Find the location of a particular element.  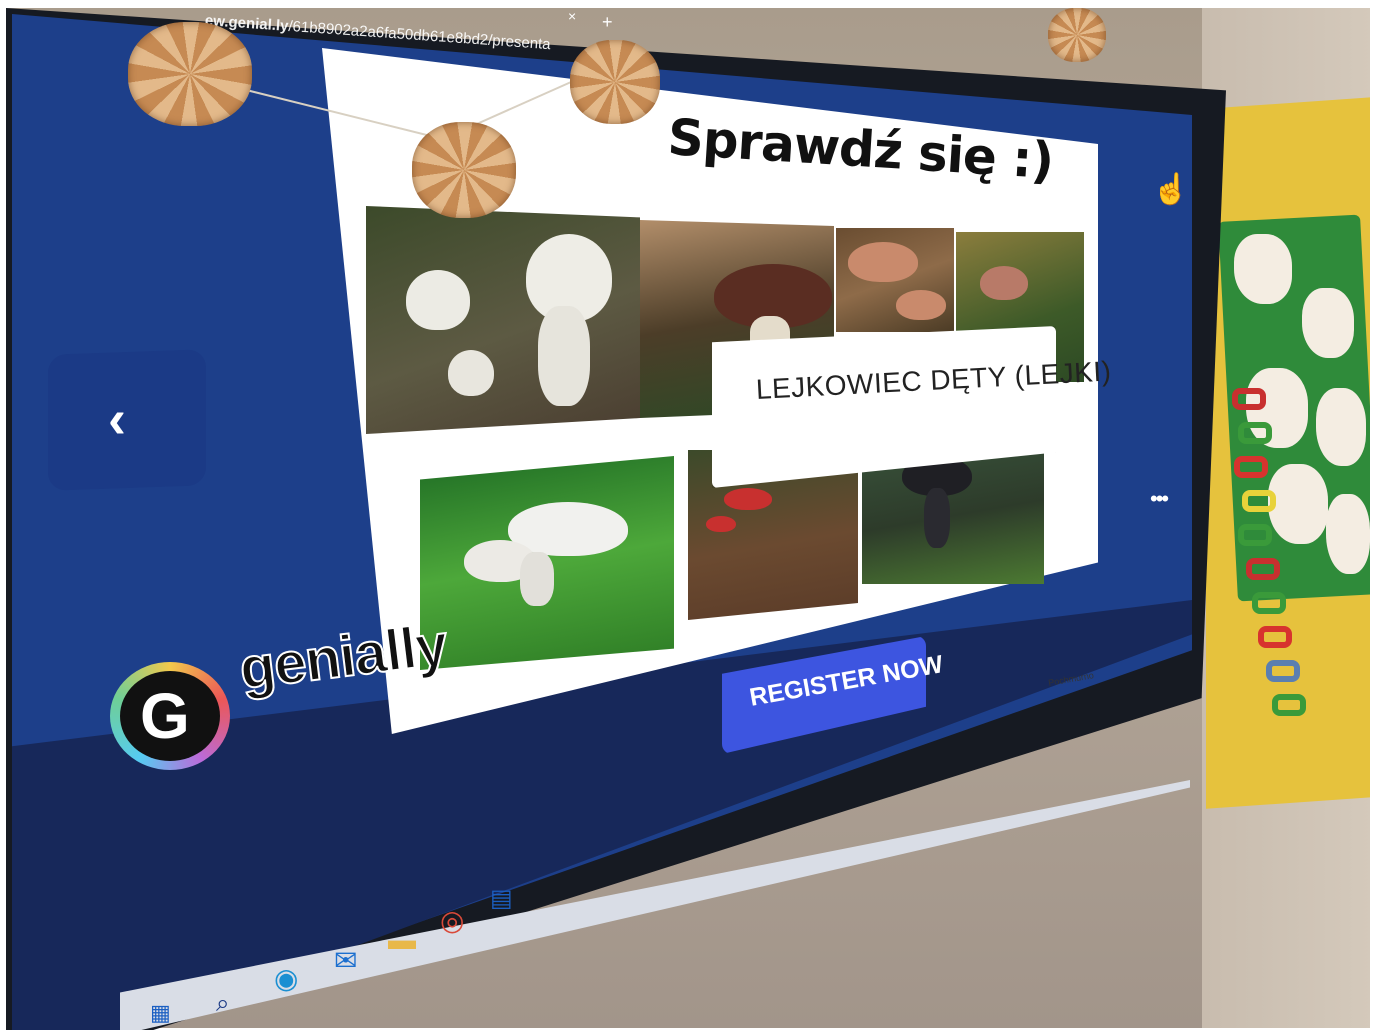

more-icon: ••• is located at coordinates (1159, 499).